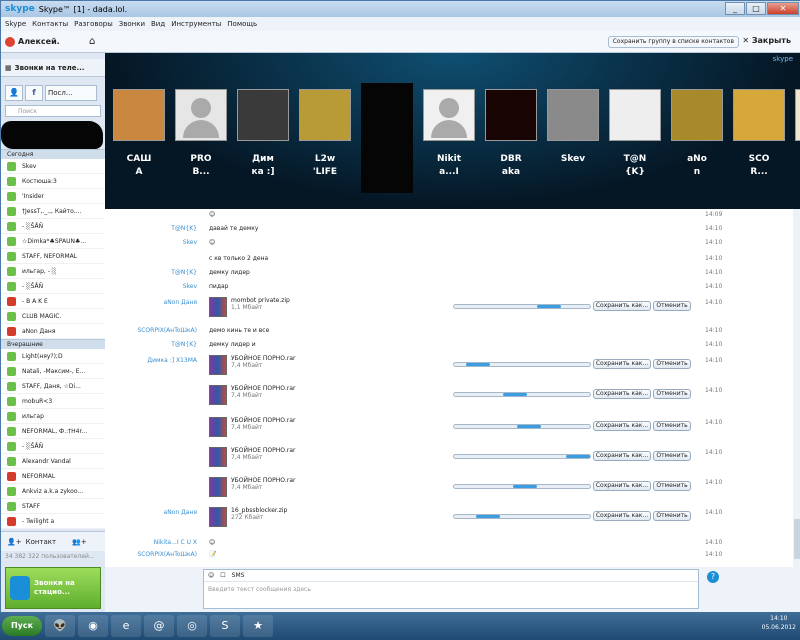  What do you see at coordinates (249, 307) in the screenshot?
I see `file-info: mombot private.zip 1,1 Мбайт` at bounding box center [249, 307].